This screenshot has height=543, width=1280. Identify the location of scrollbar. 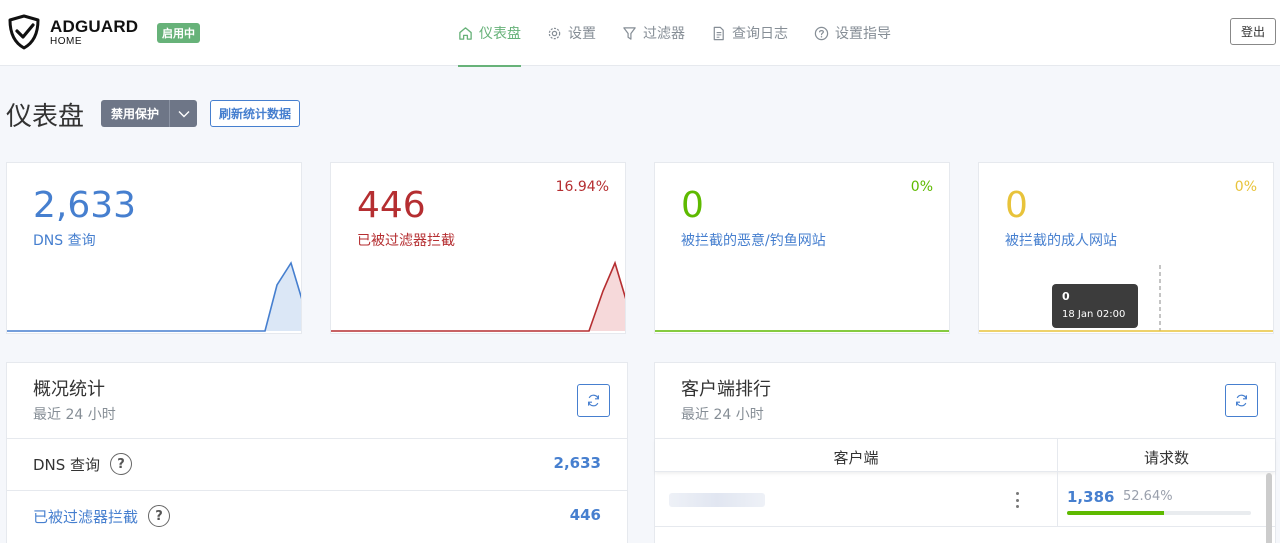
(1269, 508).